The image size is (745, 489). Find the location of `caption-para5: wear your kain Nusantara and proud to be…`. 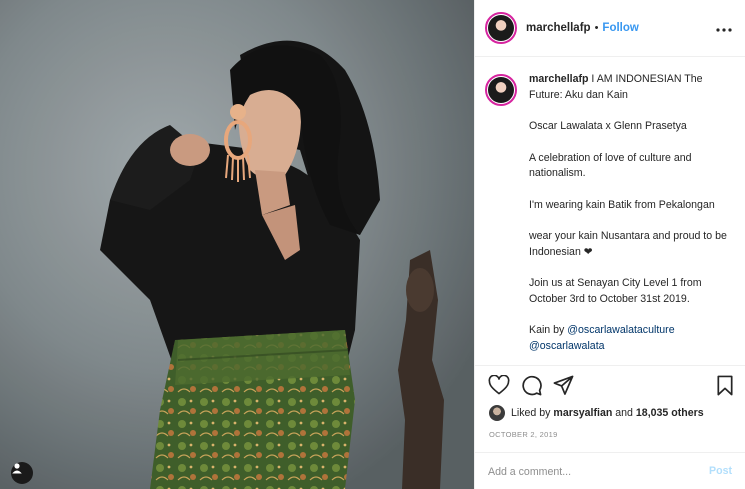

caption-para5: wear your kain Nusantara and proud to be… is located at coordinates (628, 244).